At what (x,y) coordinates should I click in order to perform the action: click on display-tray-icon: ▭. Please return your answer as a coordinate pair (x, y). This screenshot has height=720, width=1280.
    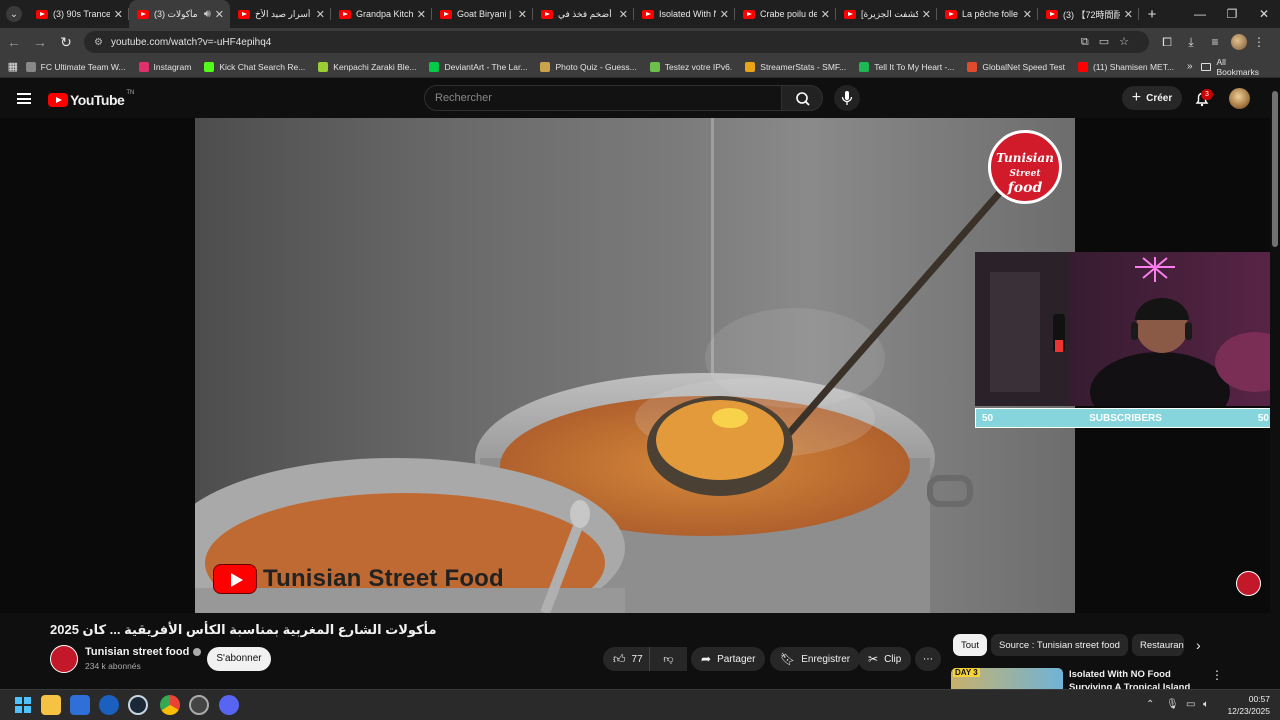
    Looking at the image, I should click on (1190, 704).